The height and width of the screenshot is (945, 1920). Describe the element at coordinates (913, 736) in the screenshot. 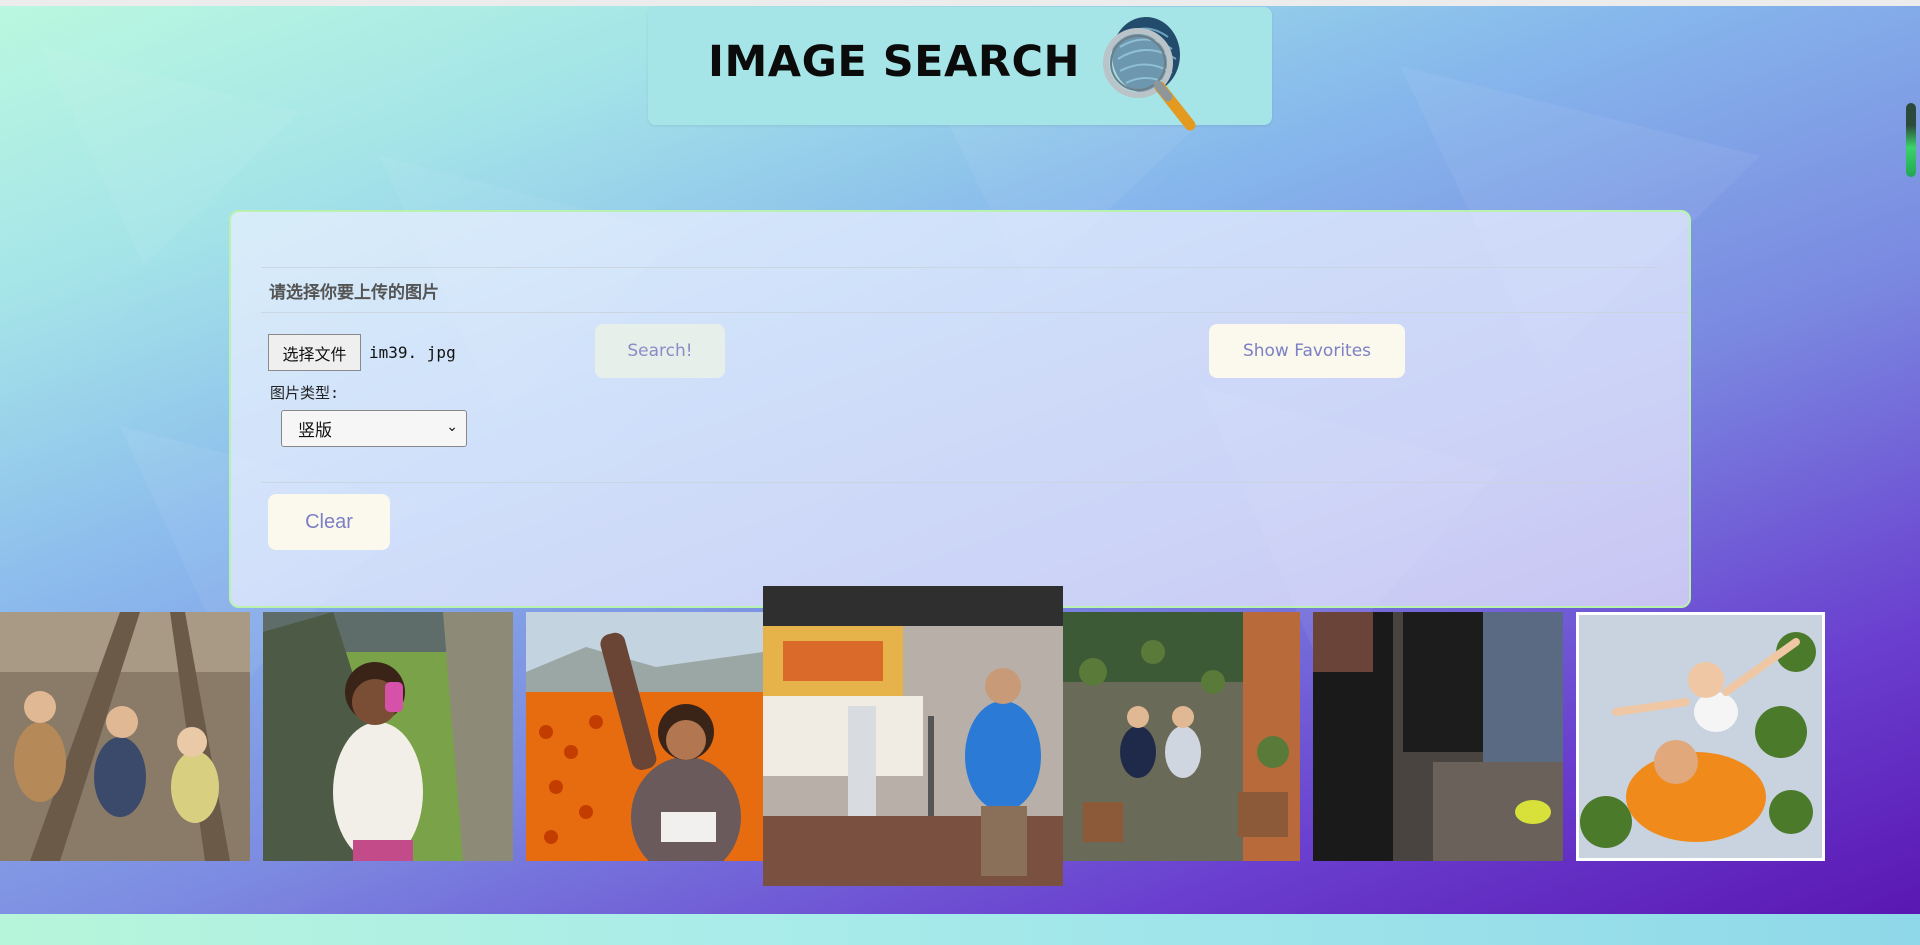

I see `gallery-image-selected` at that location.